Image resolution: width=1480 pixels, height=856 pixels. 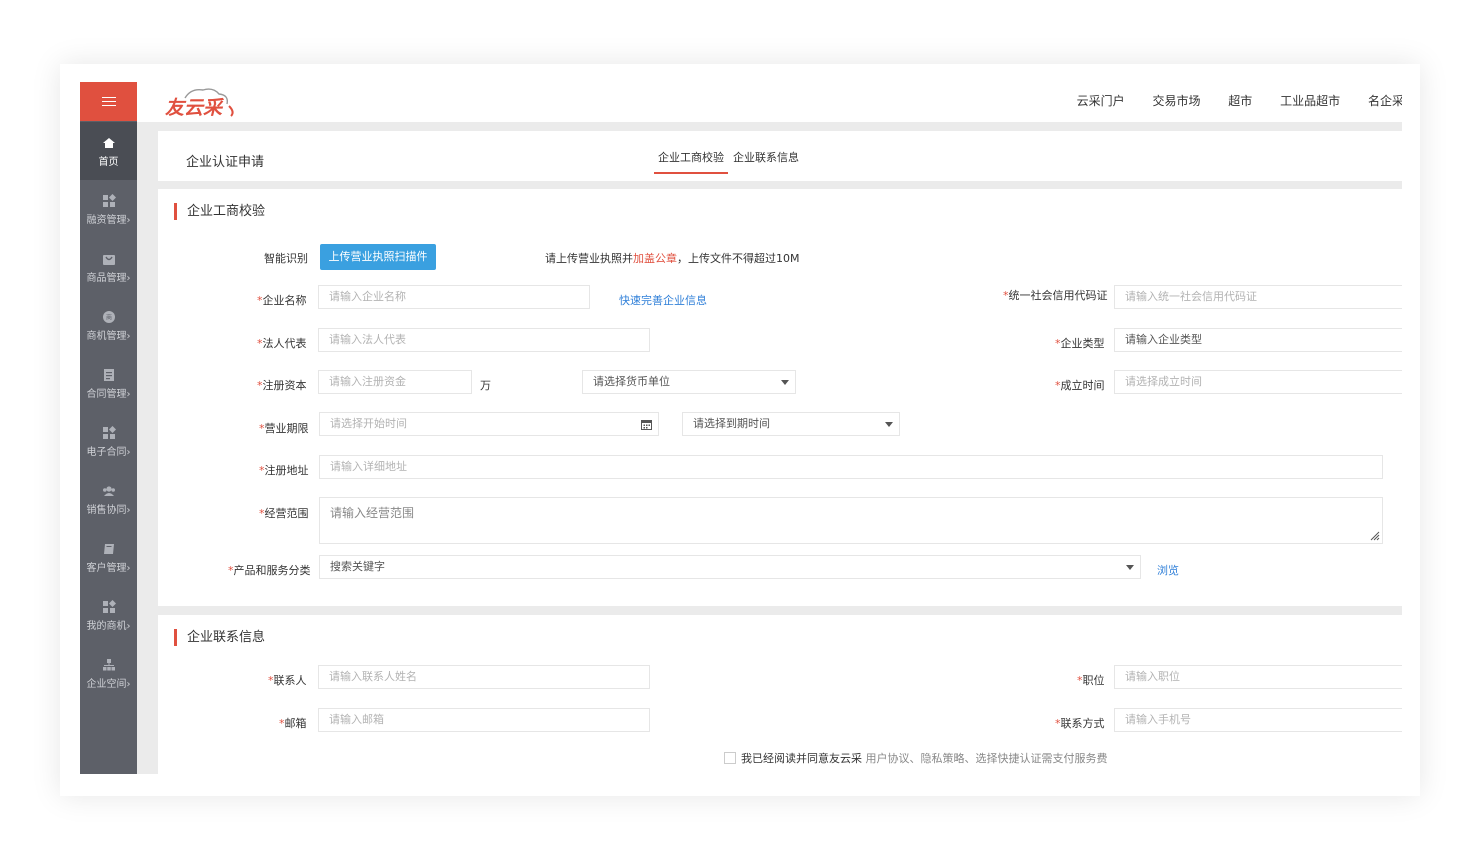 I want to click on credit-code-label: *统一社会信用代码证, so click(x=1055, y=295).